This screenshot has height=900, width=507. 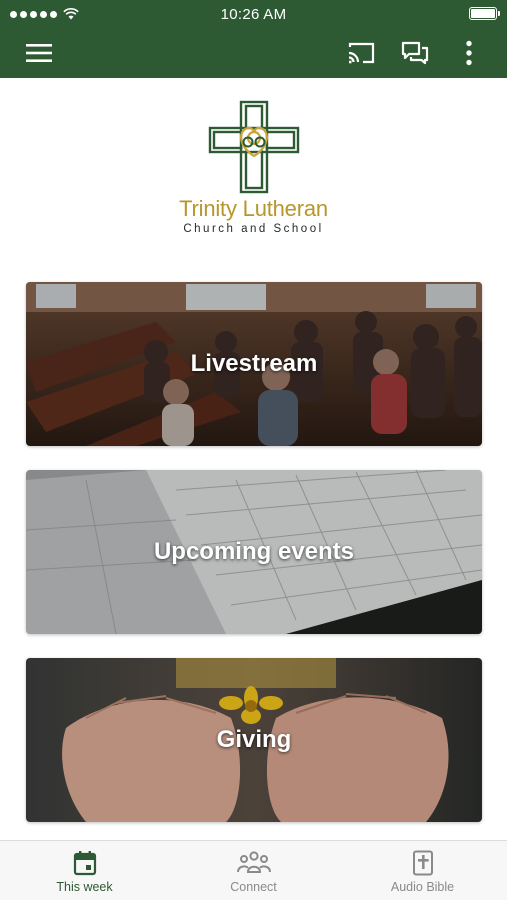 I want to click on nav-item-this-week: This week, so click(x=84, y=870).